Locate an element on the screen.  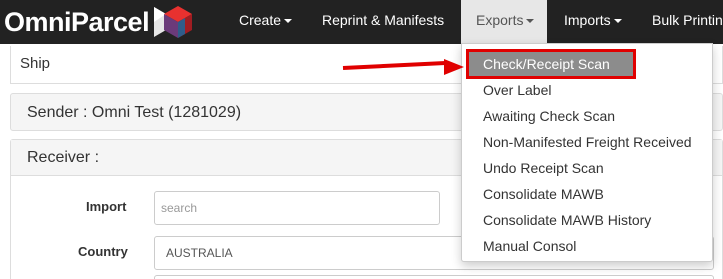
country-label: Country is located at coordinates (103, 251).